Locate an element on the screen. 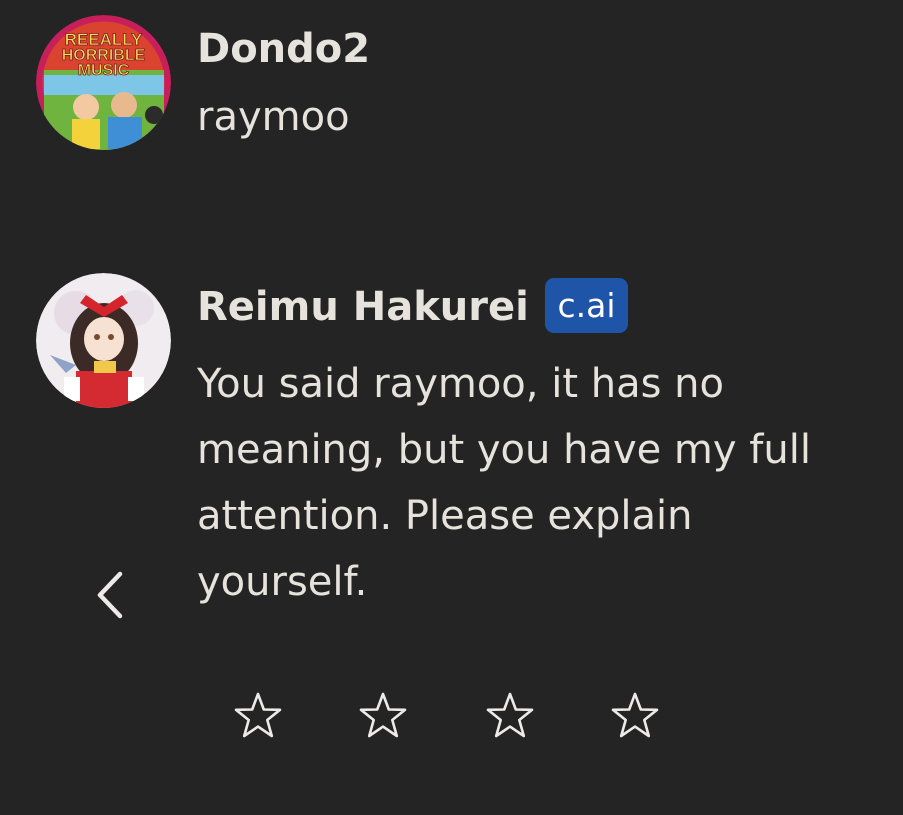 Image resolution: width=903 pixels, height=815 pixels. anime-character-icon is located at coordinates (103, 340).